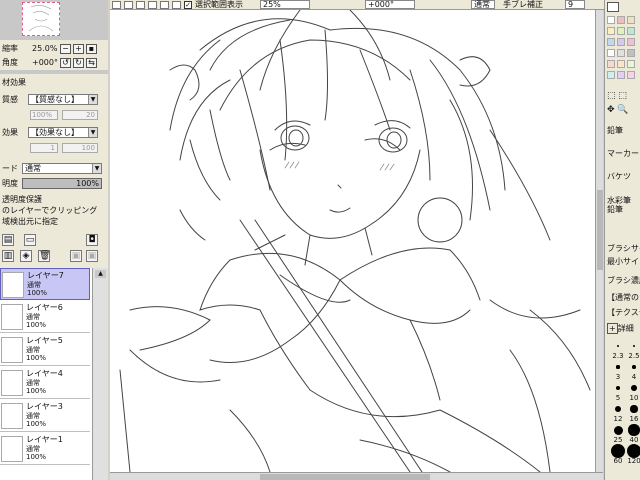 The height and width of the screenshot is (480, 640). I want to click on layer-row: レイヤー1 通常 100%, so click(45, 449).